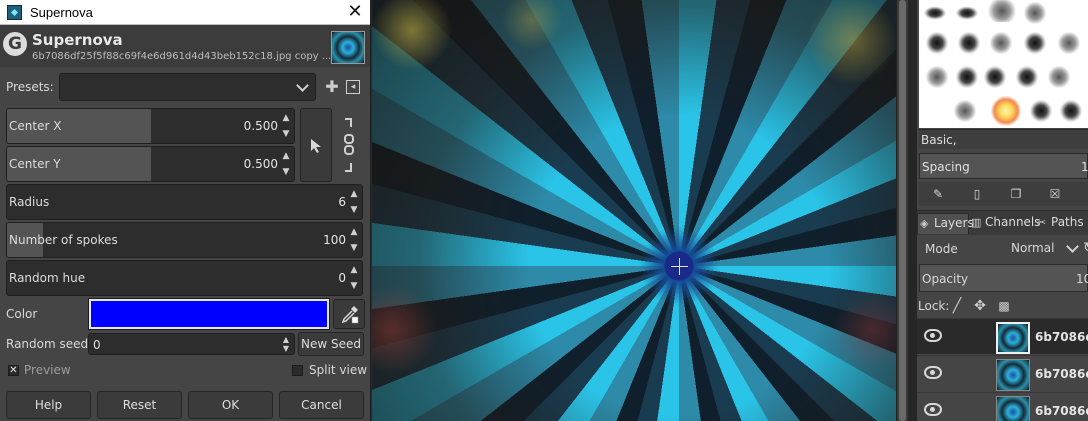 The width and height of the screenshot is (1088, 421). What do you see at coordinates (957, 306) in the screenshot?
I see `lock-pixels-icon: ╱` at bounding box center [957, 306].